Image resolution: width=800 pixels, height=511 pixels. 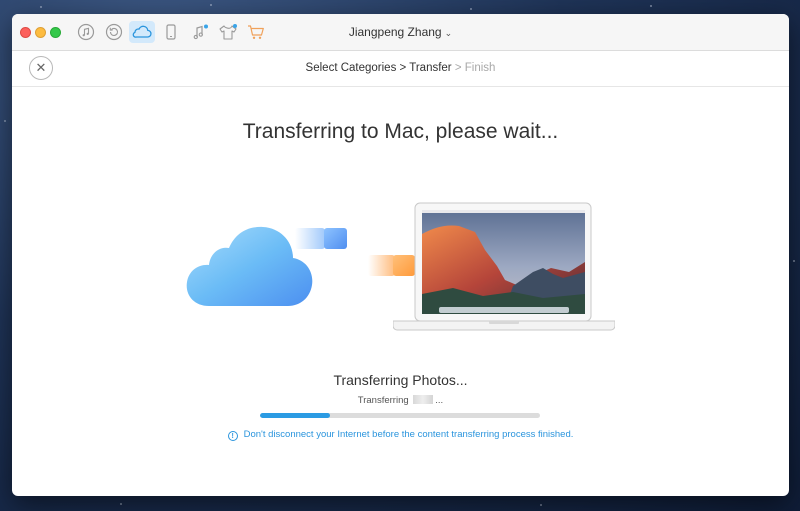 I want to click on info-icon: !, so click(x=232, y=436).